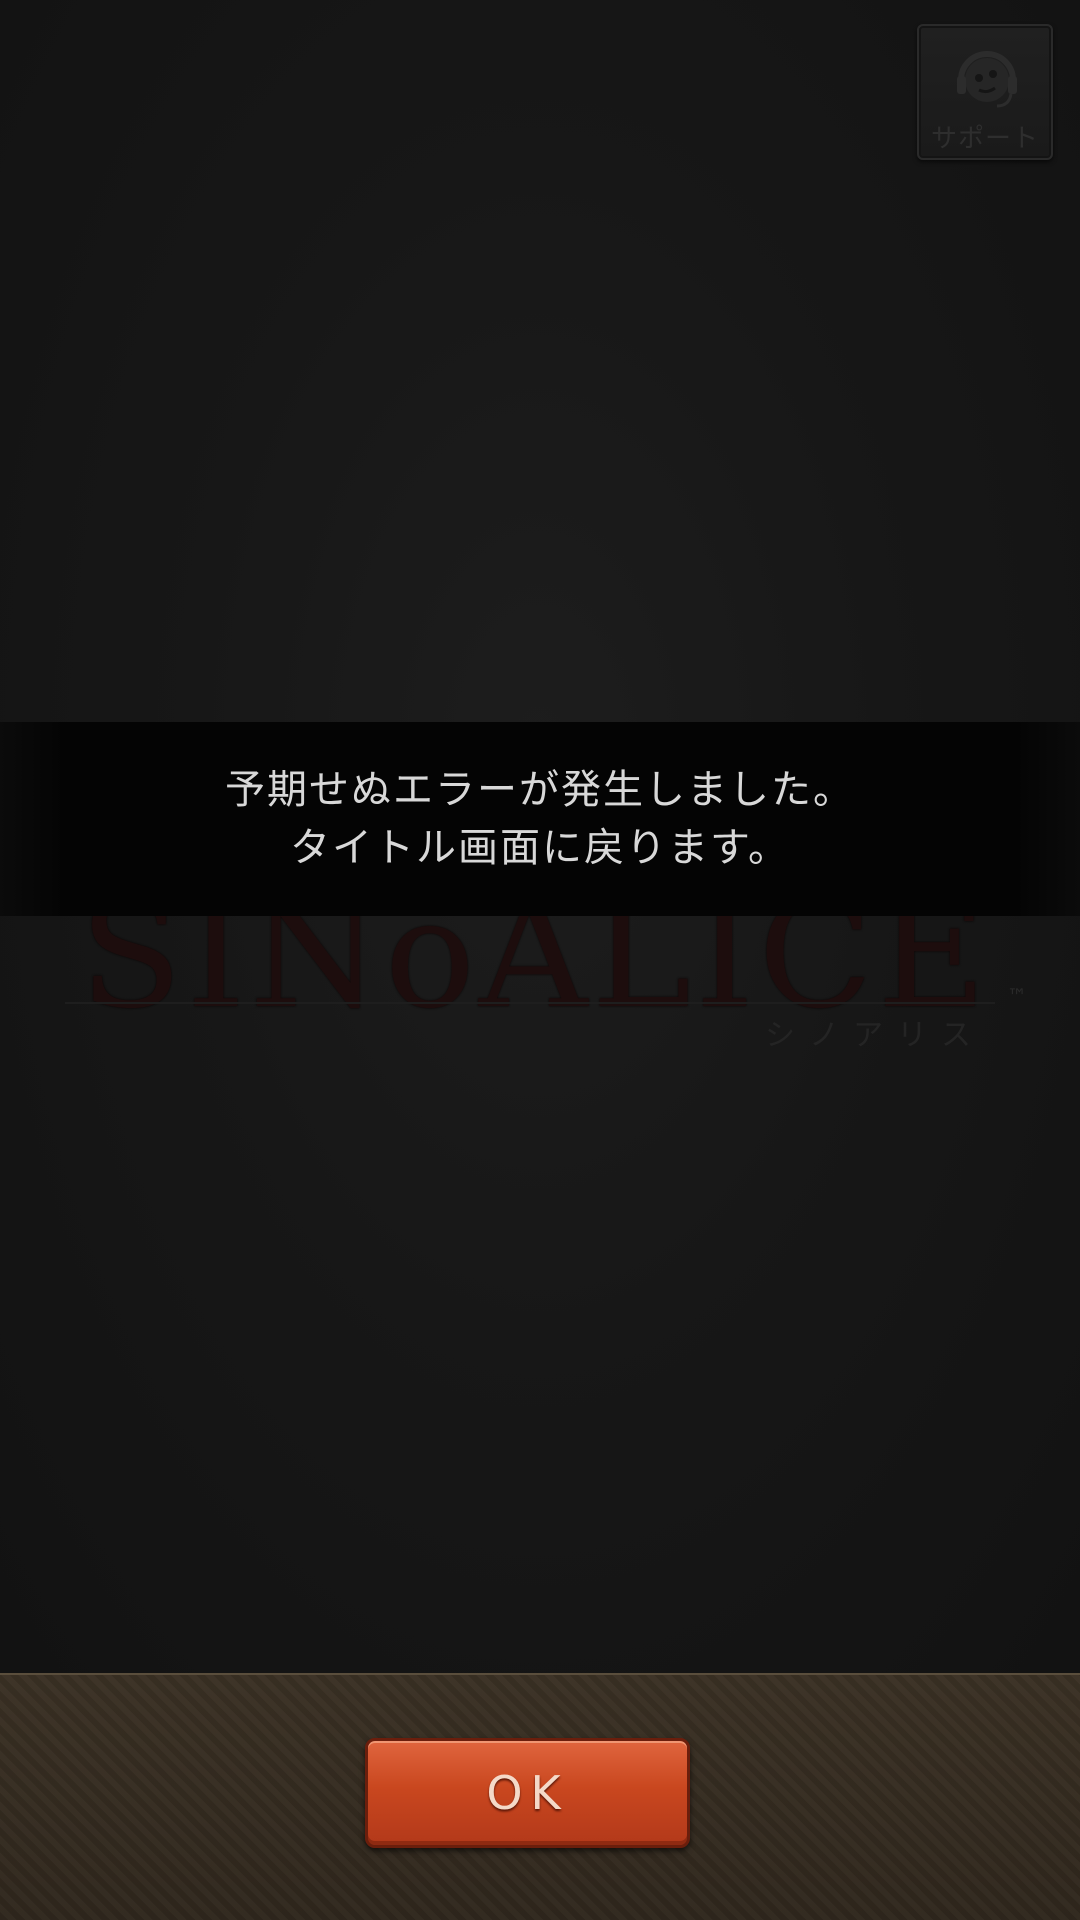 Image resolution: width=1080 pixels, height=1920 pixels. What do you see at coordinates (987, 79) in the screenshot?
I see `headset-face-icon` at bounding box center [987, 79].